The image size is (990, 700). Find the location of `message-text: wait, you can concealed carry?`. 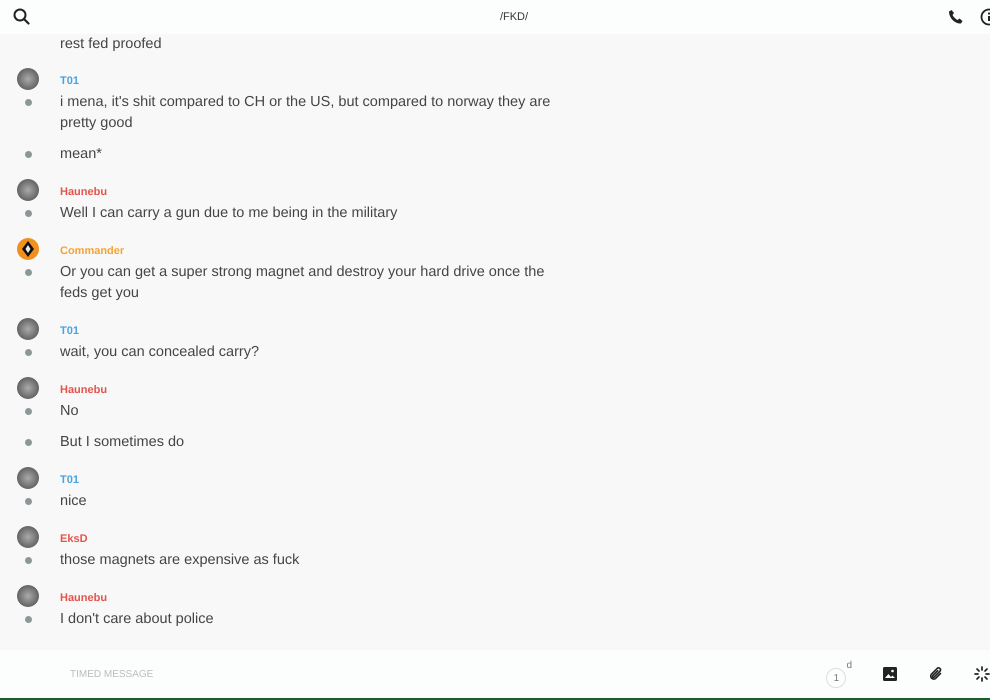

message-text: wait, you can concealed carry? is located at coordinates (160, 352).